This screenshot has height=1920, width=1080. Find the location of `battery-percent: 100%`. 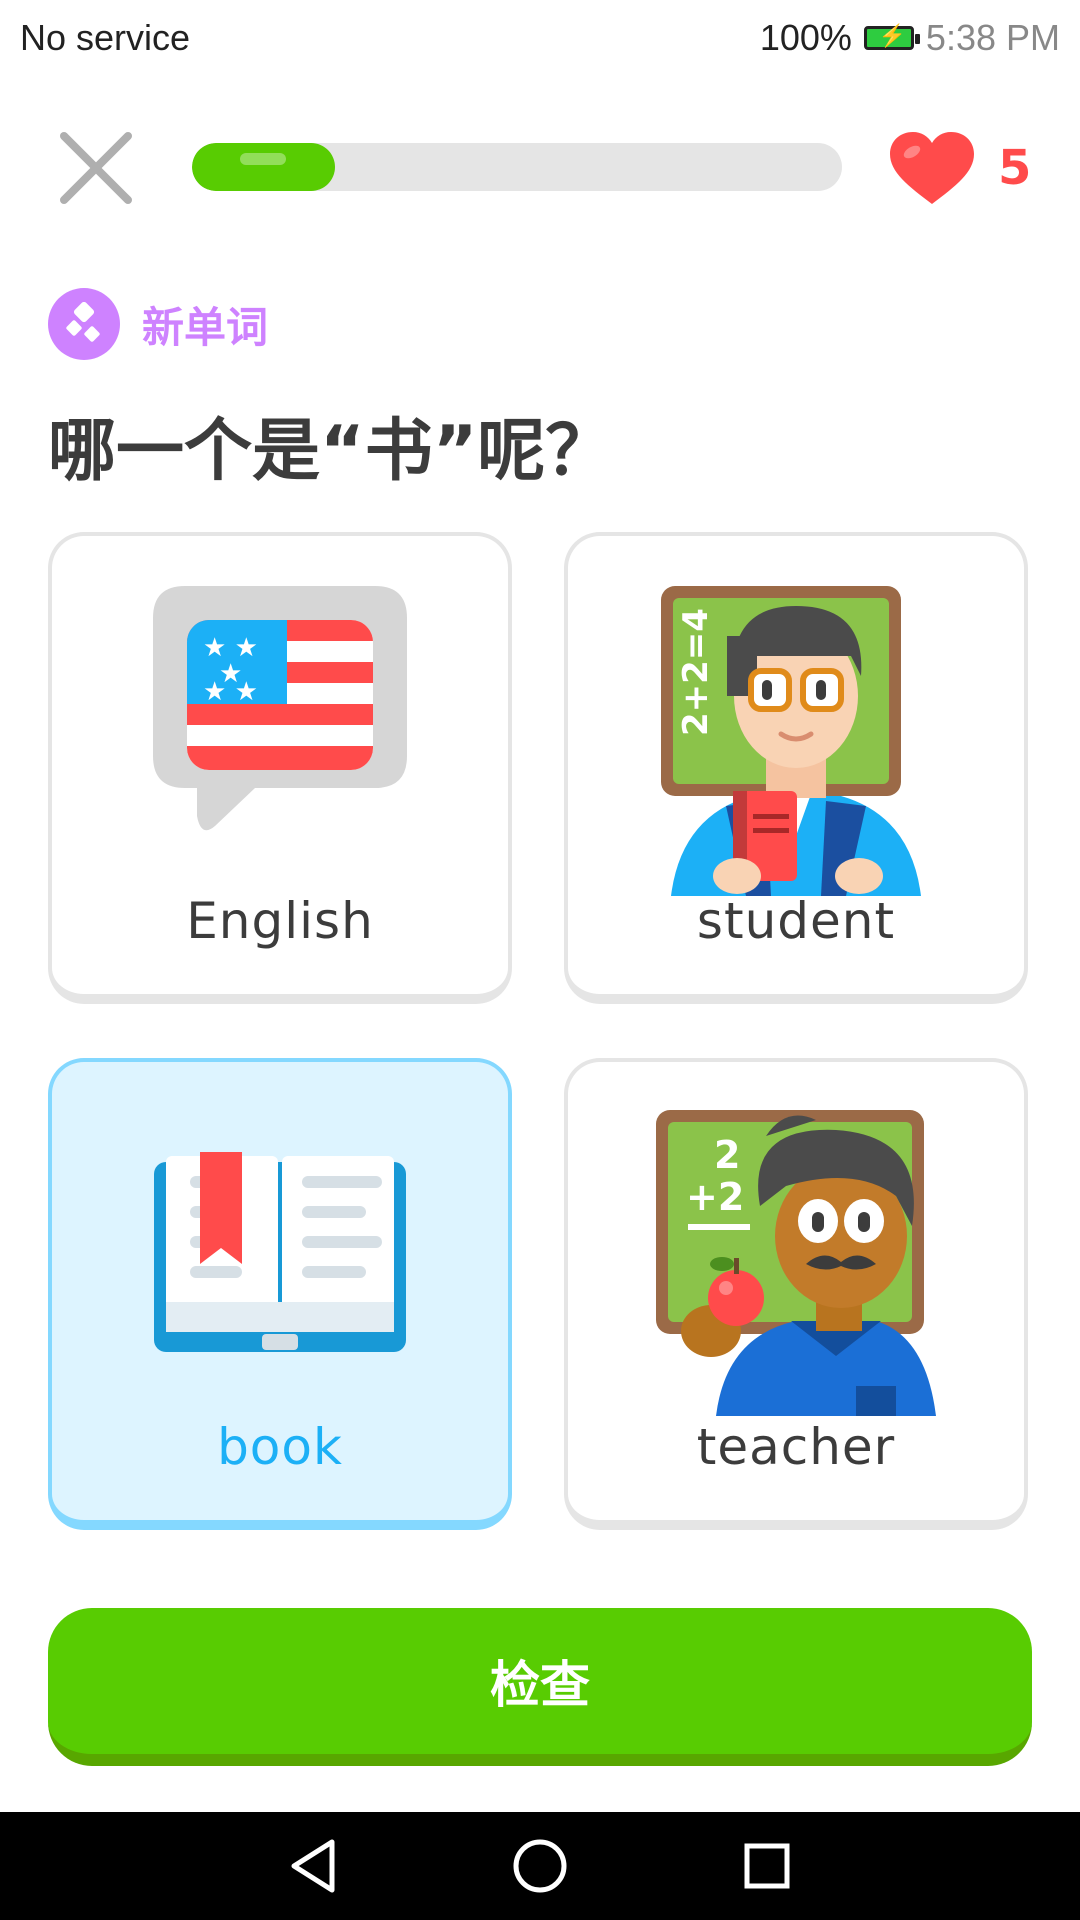

battery-percent: 100% is located at coordinates (805, 37).